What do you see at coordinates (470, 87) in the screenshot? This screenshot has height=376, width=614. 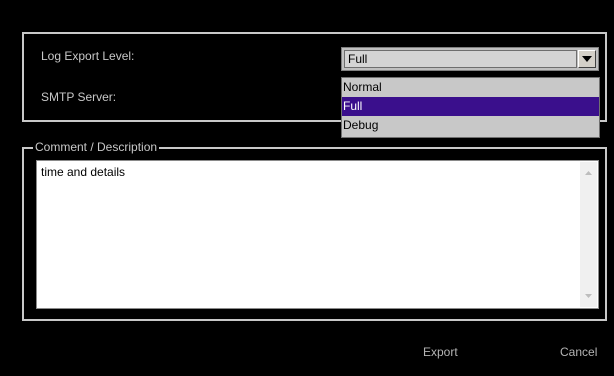 I see `dropdown-option-normal: Normal` at bounding box center [470, 87].